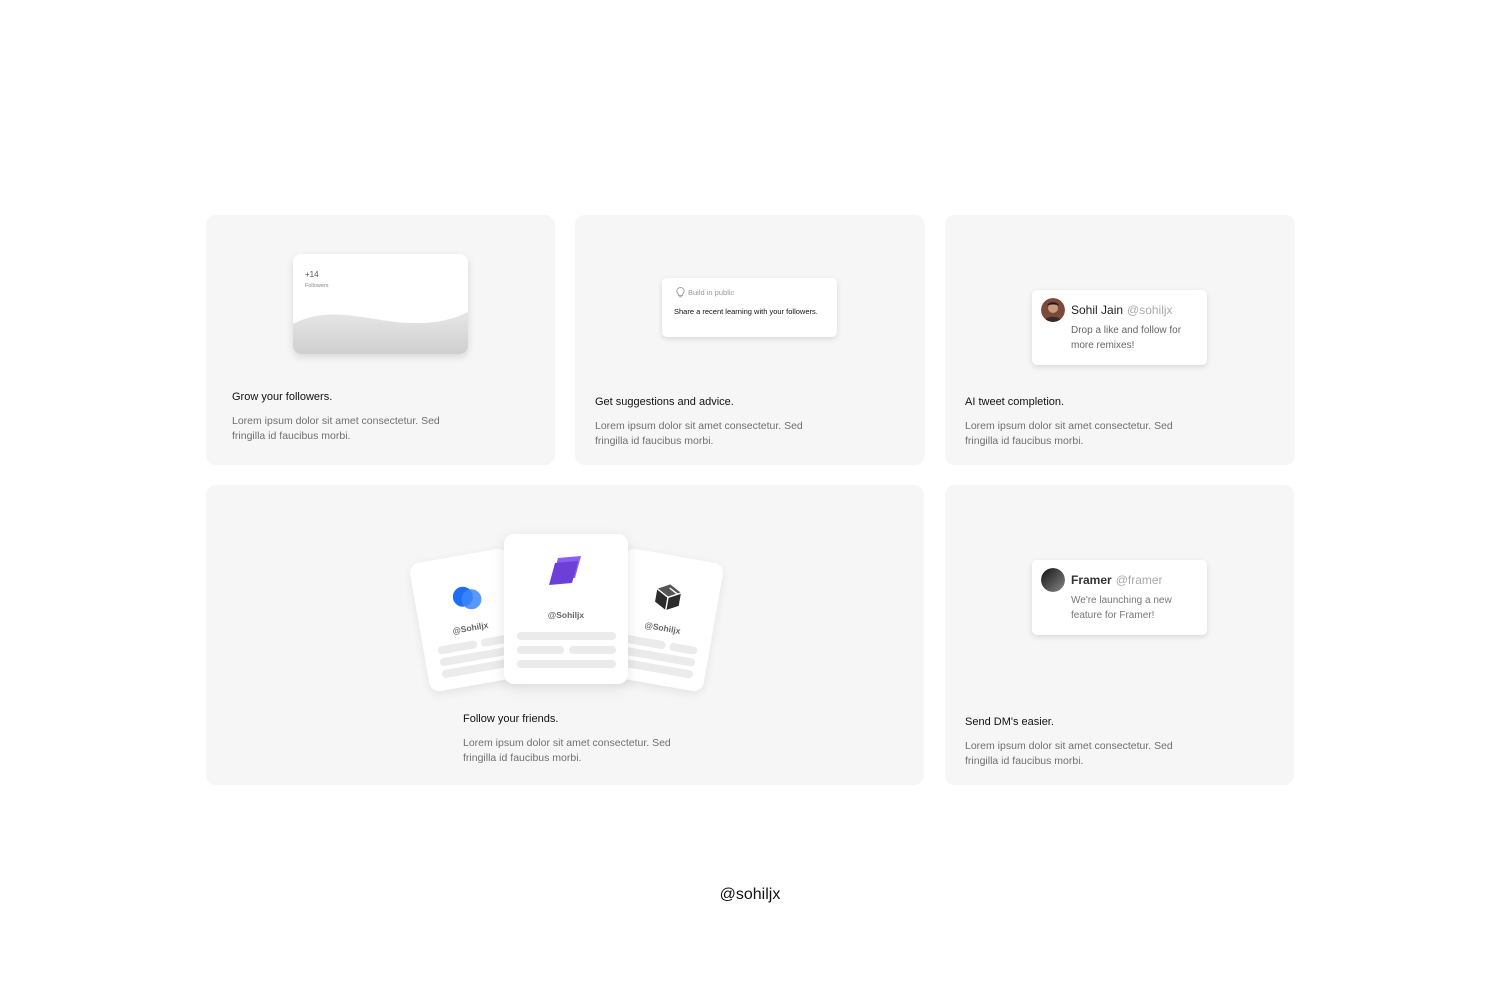  Describe the element at coordinates (566, 615) in the screenshot. I see `profile-handle: @Sohiljx` at that location.